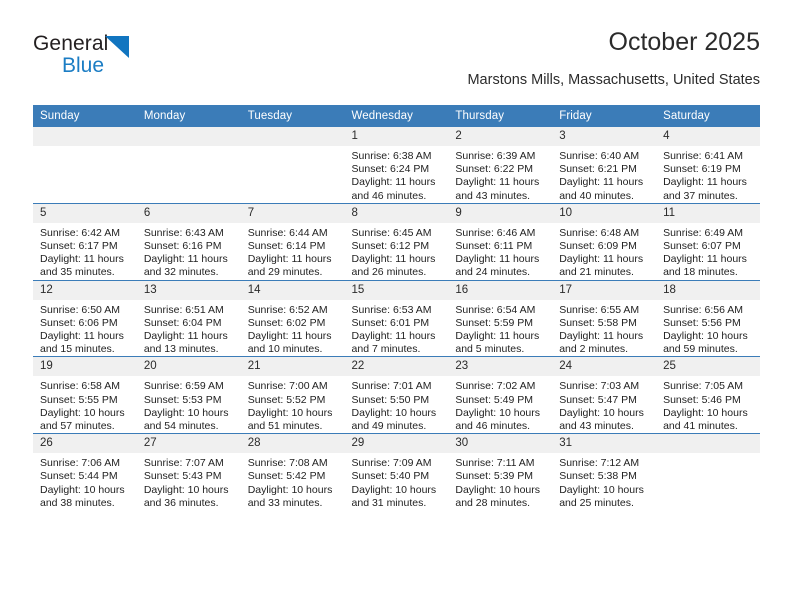 This screenshot has width=792, height=612. What do you see at coordinates (390, 322) in the screenshot?
I see `sunset-text: Sunset: 6:01 PM` at bounding box center [390, 322].